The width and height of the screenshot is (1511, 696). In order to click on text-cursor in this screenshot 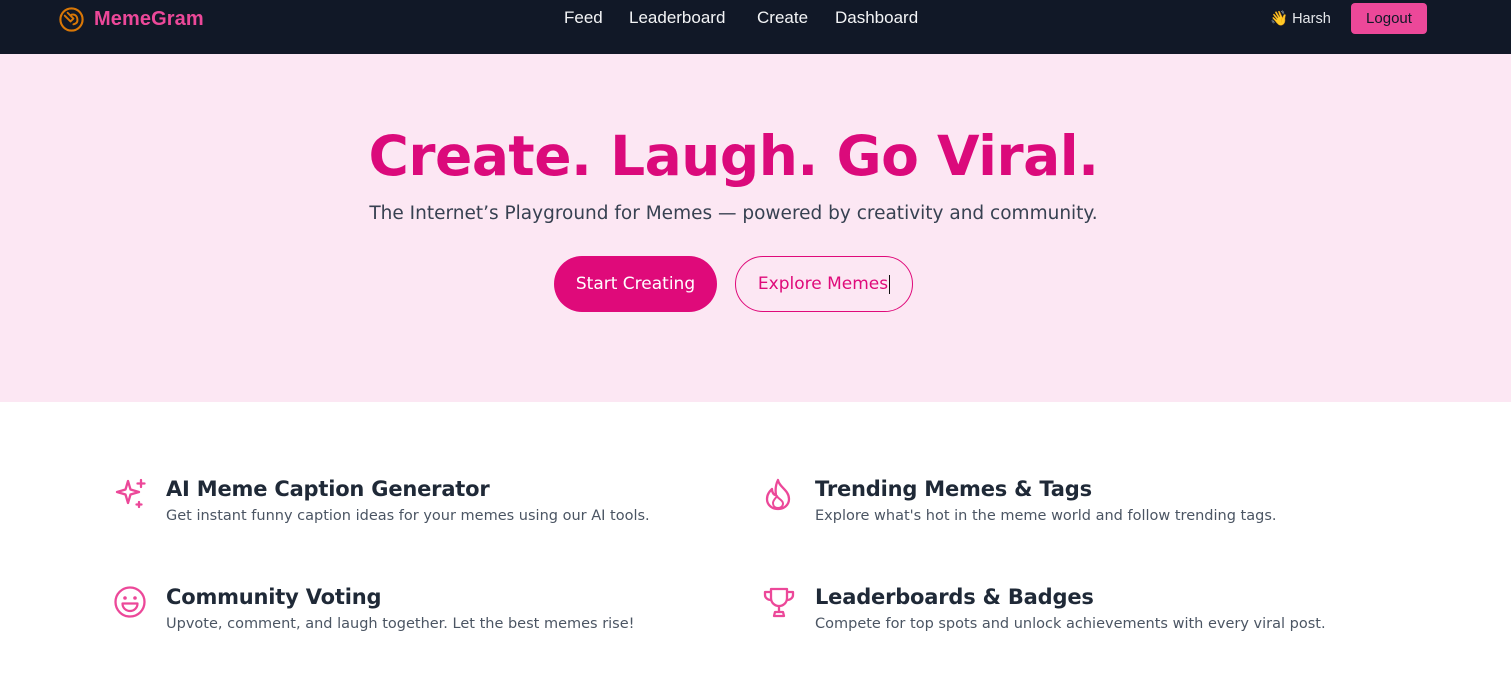, I will do `click(890, 284)`.